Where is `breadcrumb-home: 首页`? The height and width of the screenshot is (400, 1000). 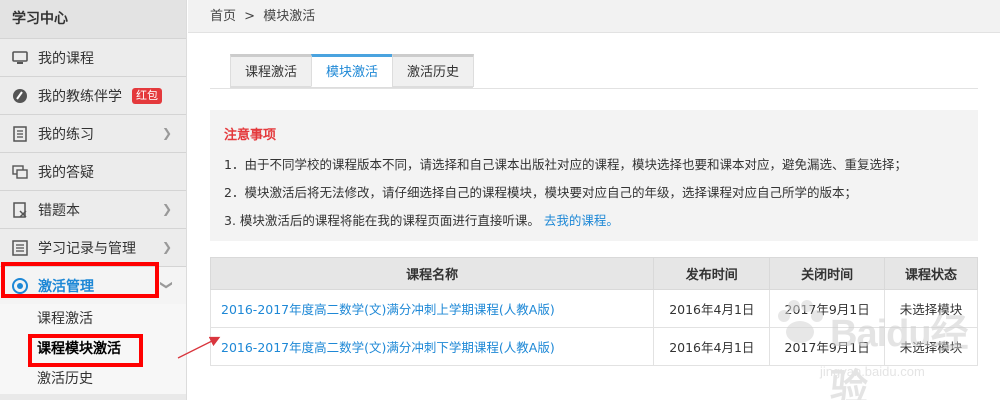
breadcrumb-home: 首页 is located at coordinates (223, 16).